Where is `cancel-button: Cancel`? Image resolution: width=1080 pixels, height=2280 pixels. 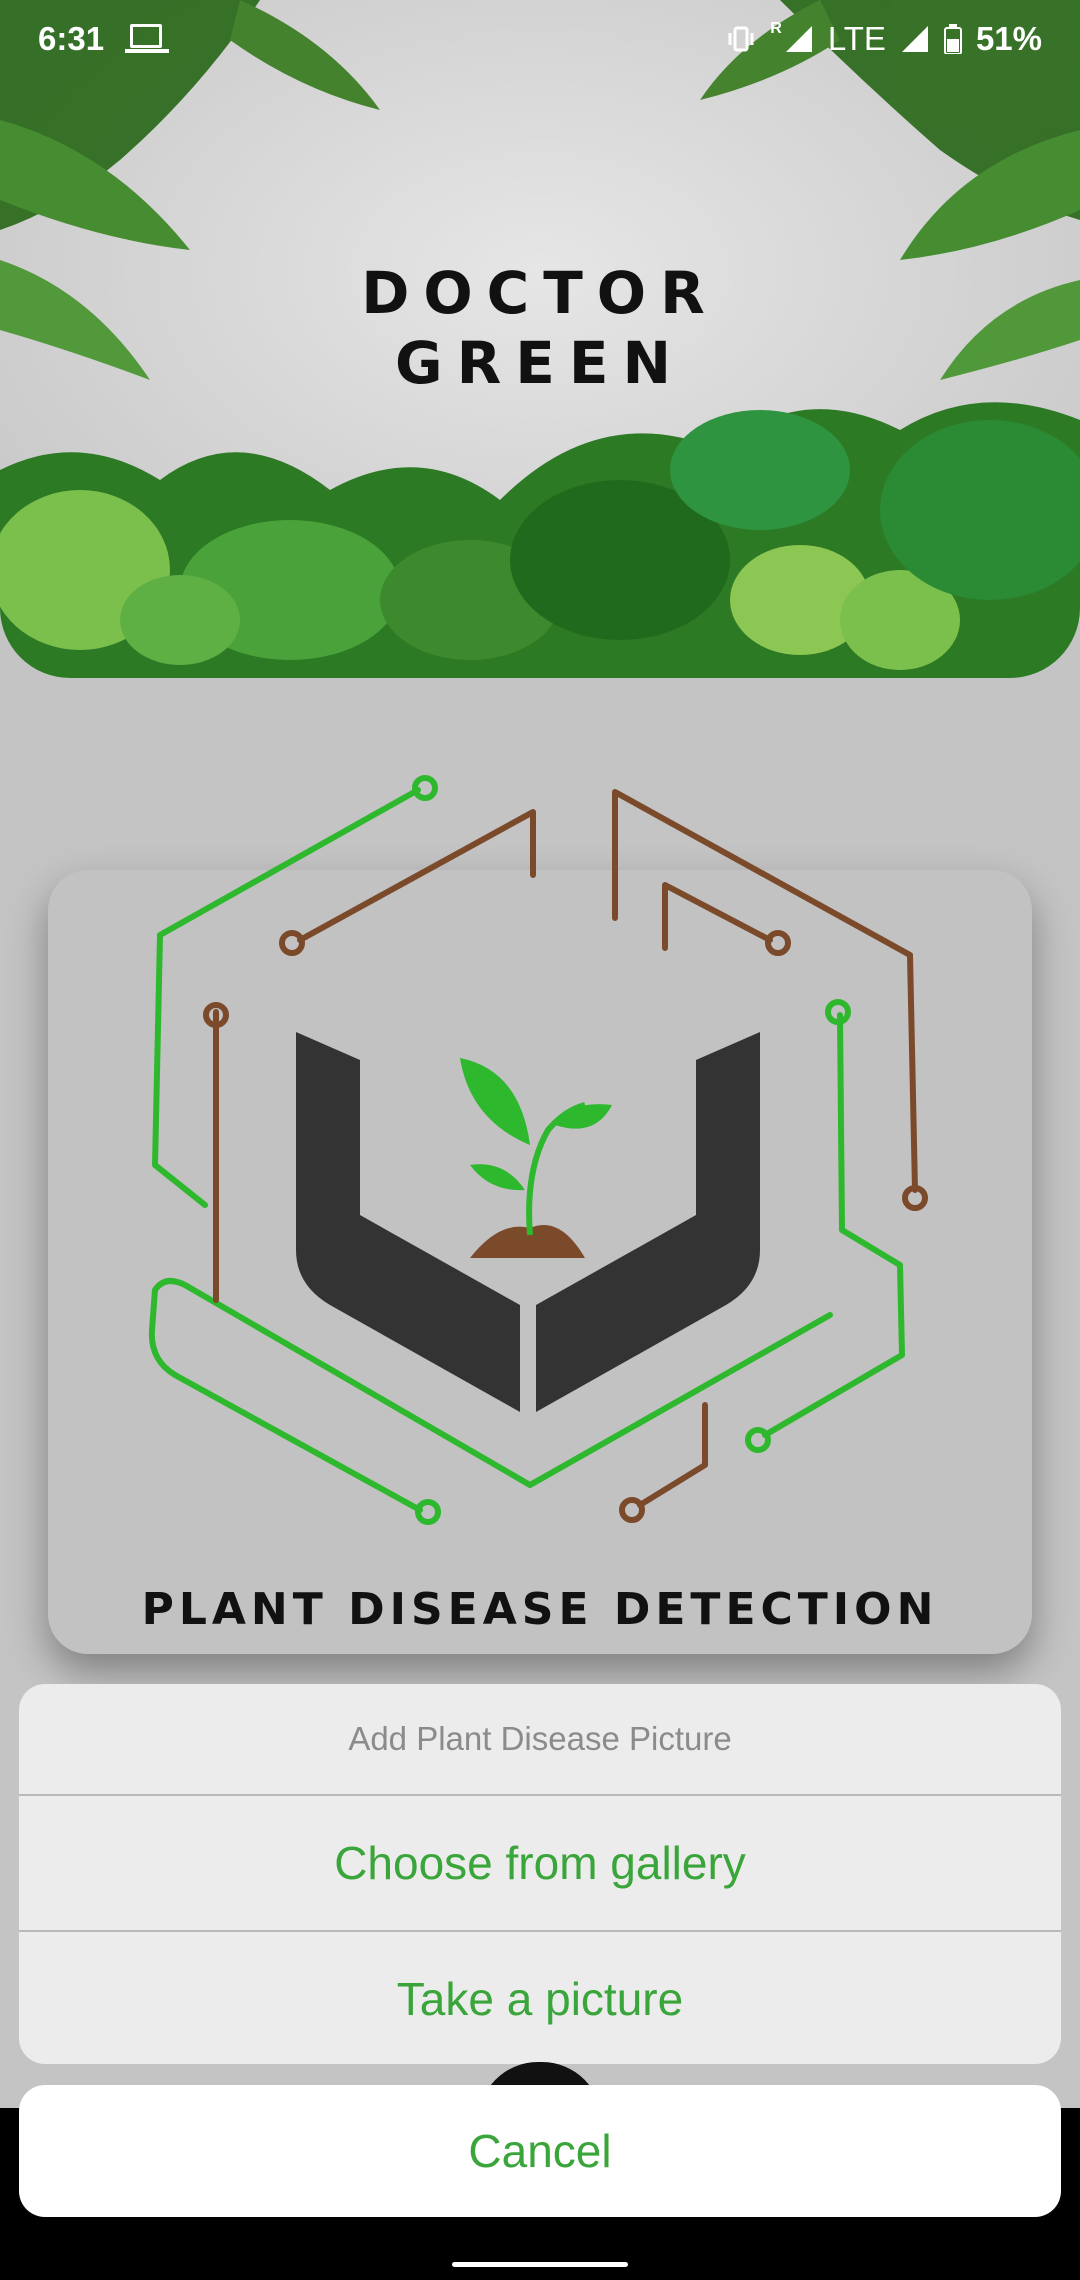 cancel-button: Cancel is located at coordinates (540, 2151).